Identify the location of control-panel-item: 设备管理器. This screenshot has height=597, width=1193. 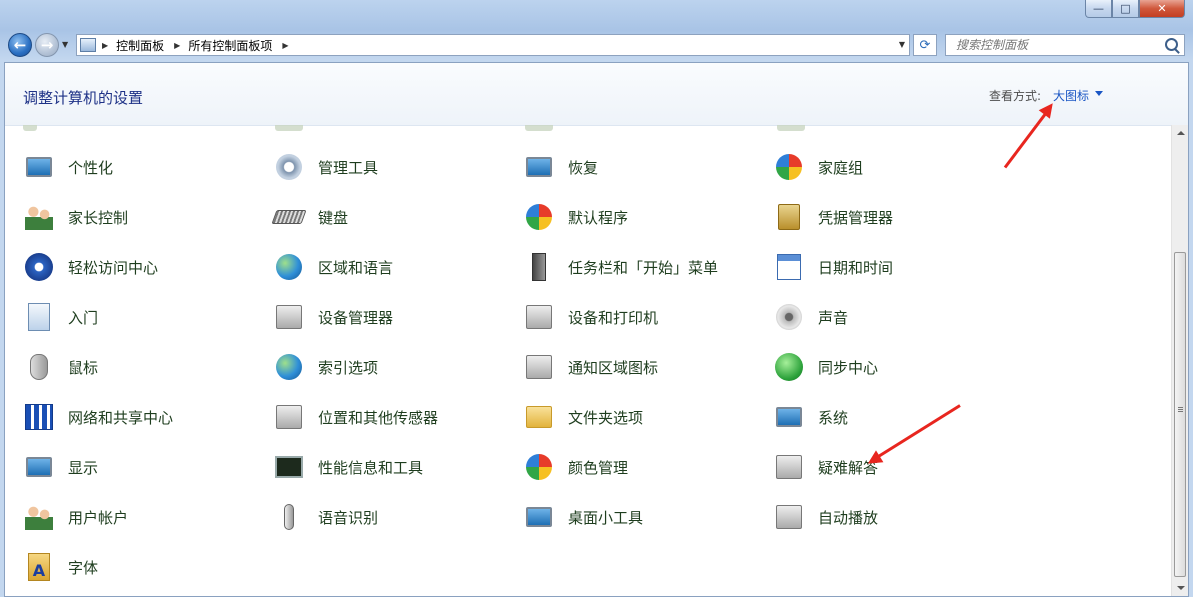
(333, 317).